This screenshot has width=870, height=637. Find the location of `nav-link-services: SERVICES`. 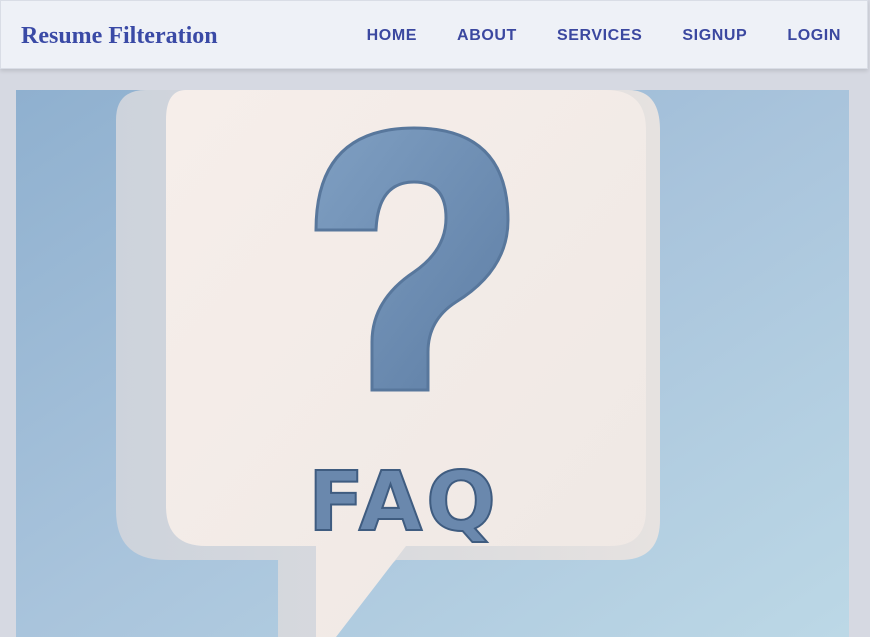

nav-link-services: SERVICES is located at coordinates (599, 36).